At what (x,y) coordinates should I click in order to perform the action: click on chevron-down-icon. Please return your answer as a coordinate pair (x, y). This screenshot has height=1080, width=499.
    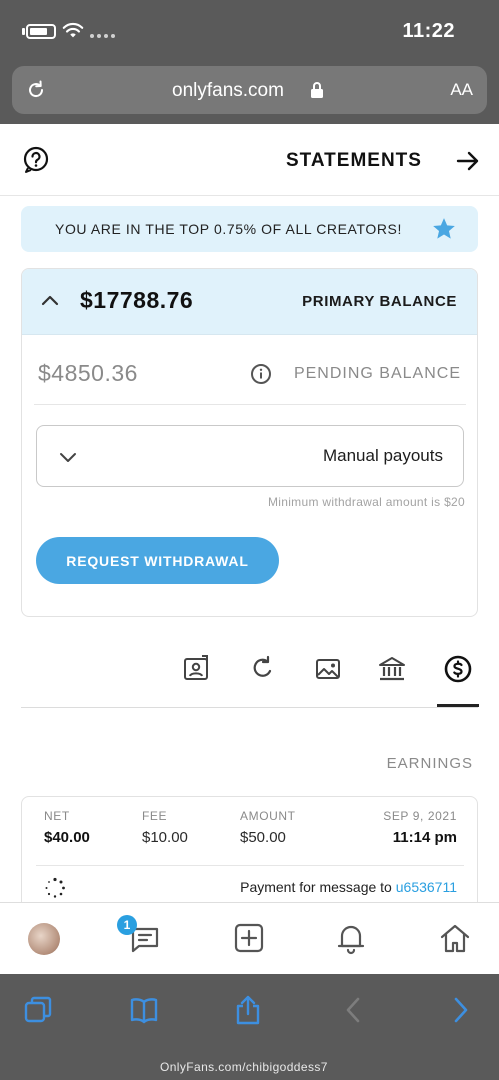
    Looking at the image, I should click on (68, 457).